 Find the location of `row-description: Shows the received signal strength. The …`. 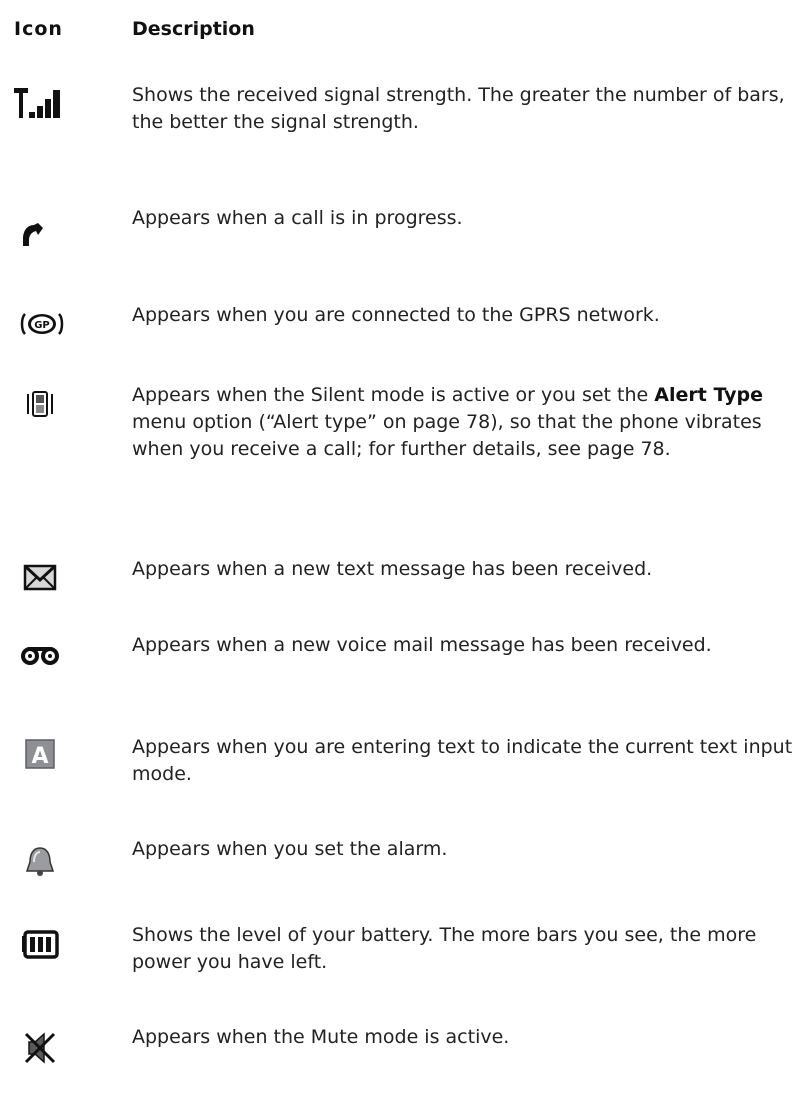

row-description: Shows the received signal strength. The … is located at coordinates (458, 108).